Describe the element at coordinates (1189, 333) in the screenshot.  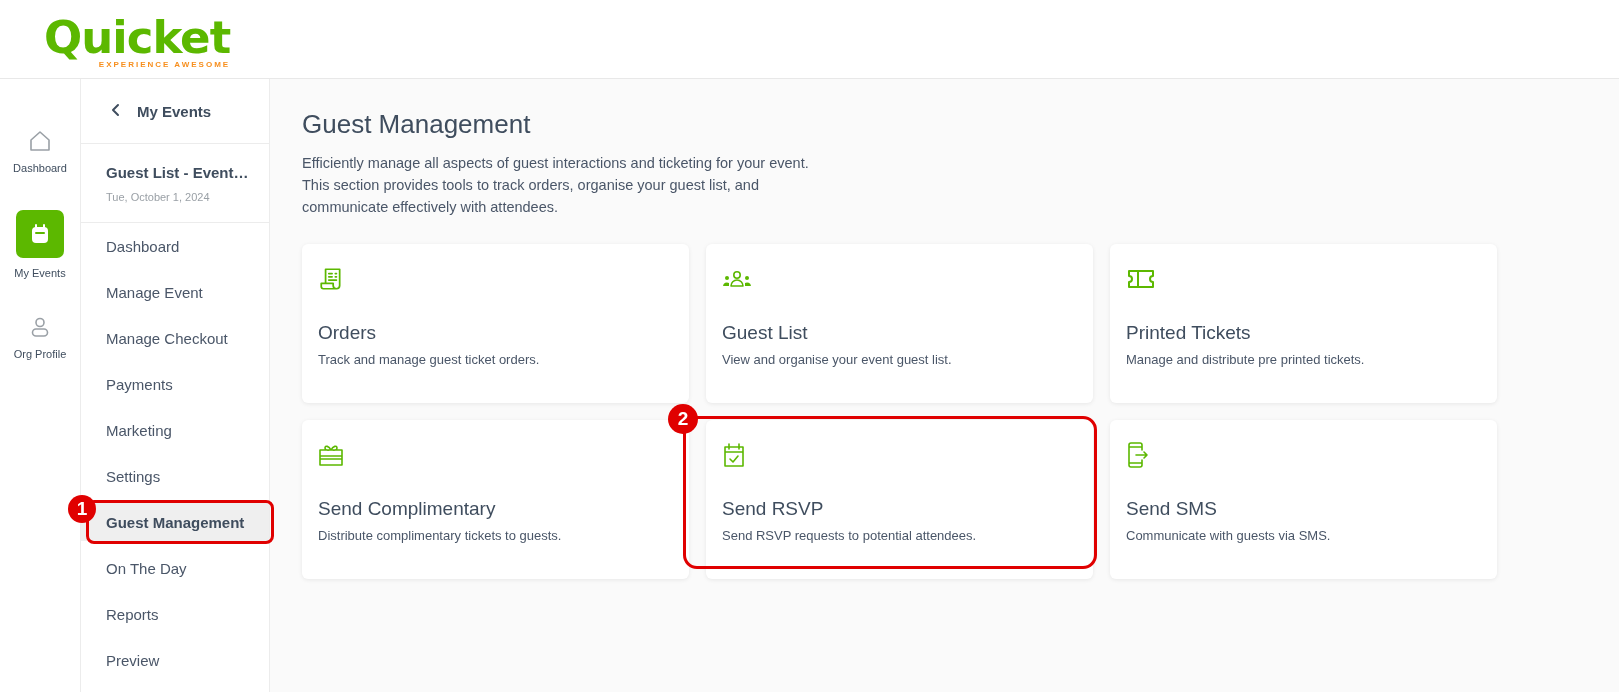
I see `card-title: Printed Tickets` at that location.